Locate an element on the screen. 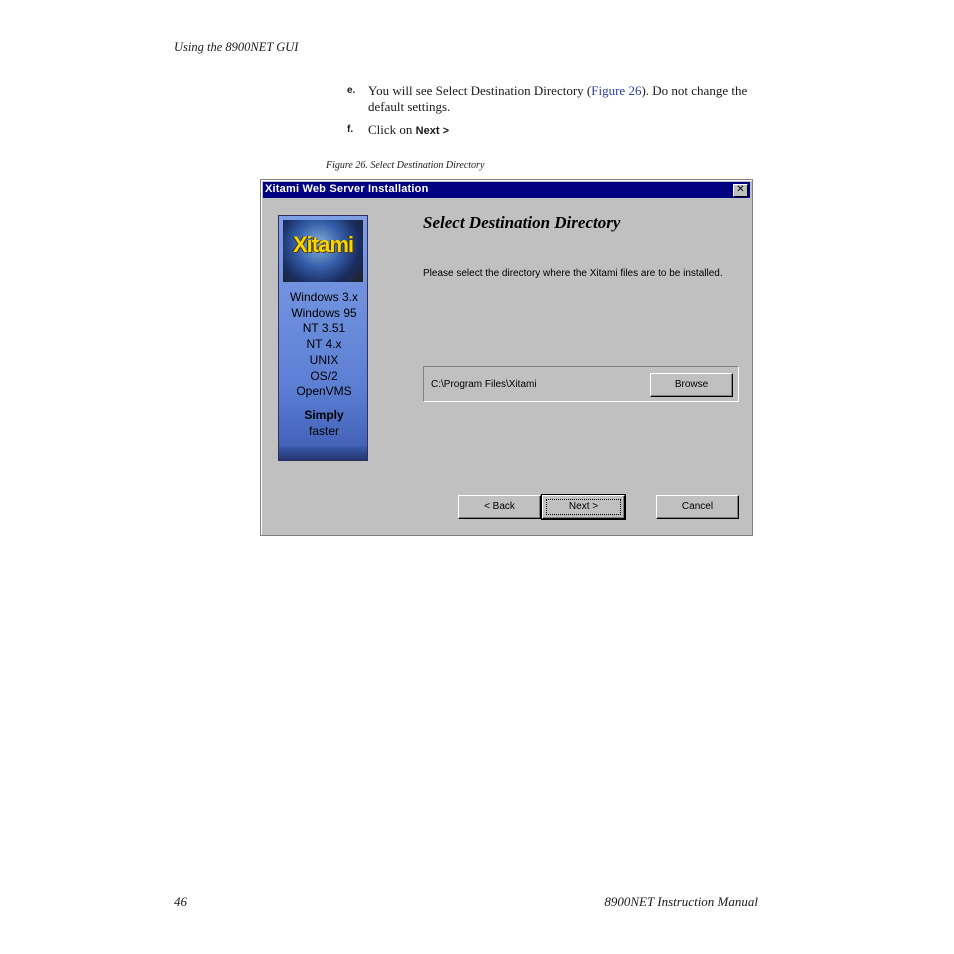  platform-item: NT 3.51 is located at coordinates (324, 328).